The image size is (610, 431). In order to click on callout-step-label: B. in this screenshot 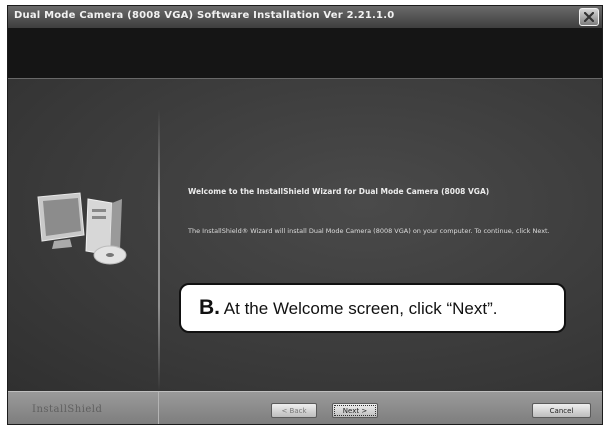, I will do `click(209, 307)`.